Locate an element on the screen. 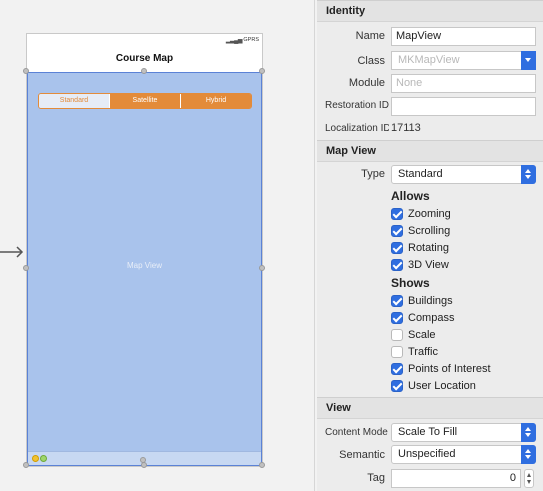 This screenshot has height=491, width=543. checkbox-compass: Compass is located at coordinates (422, 318).